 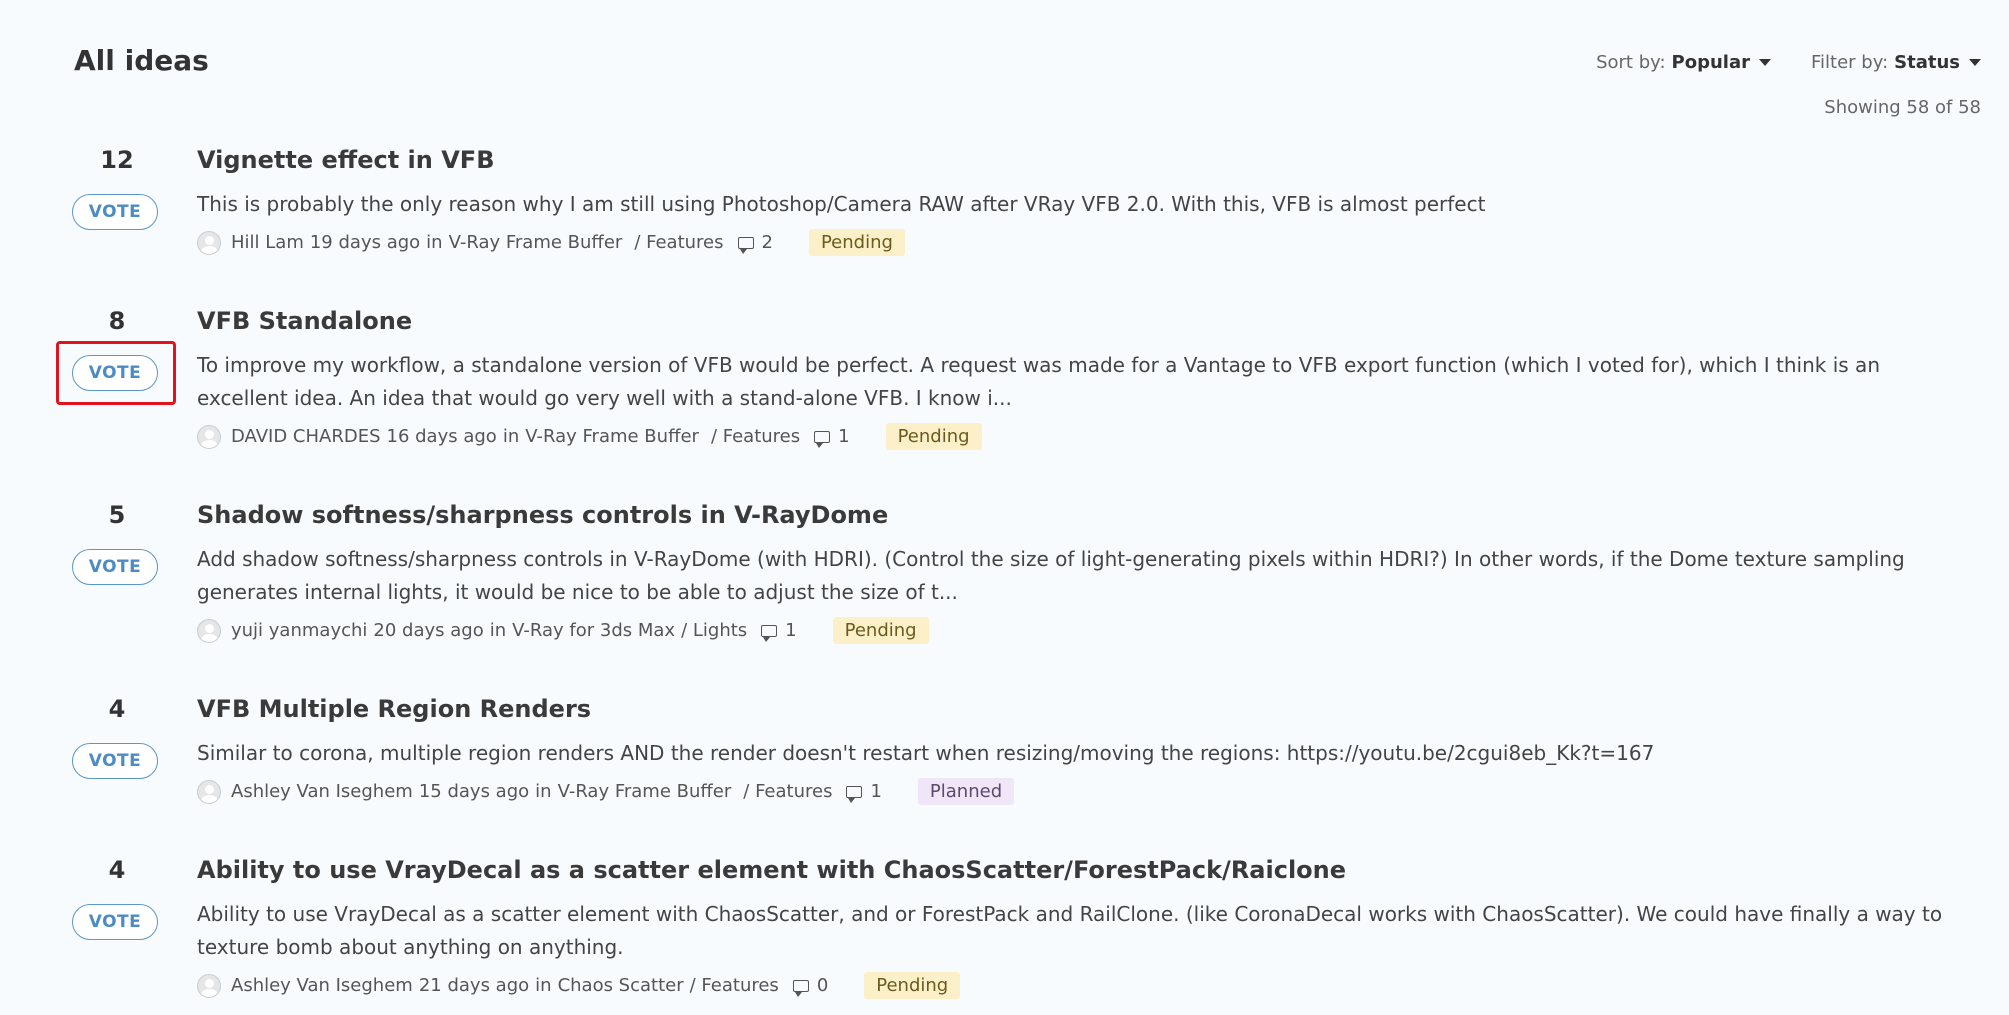 I want to click on list-controls: Sort by: Popular Filter by: Status, so click(x=1788, y=62).